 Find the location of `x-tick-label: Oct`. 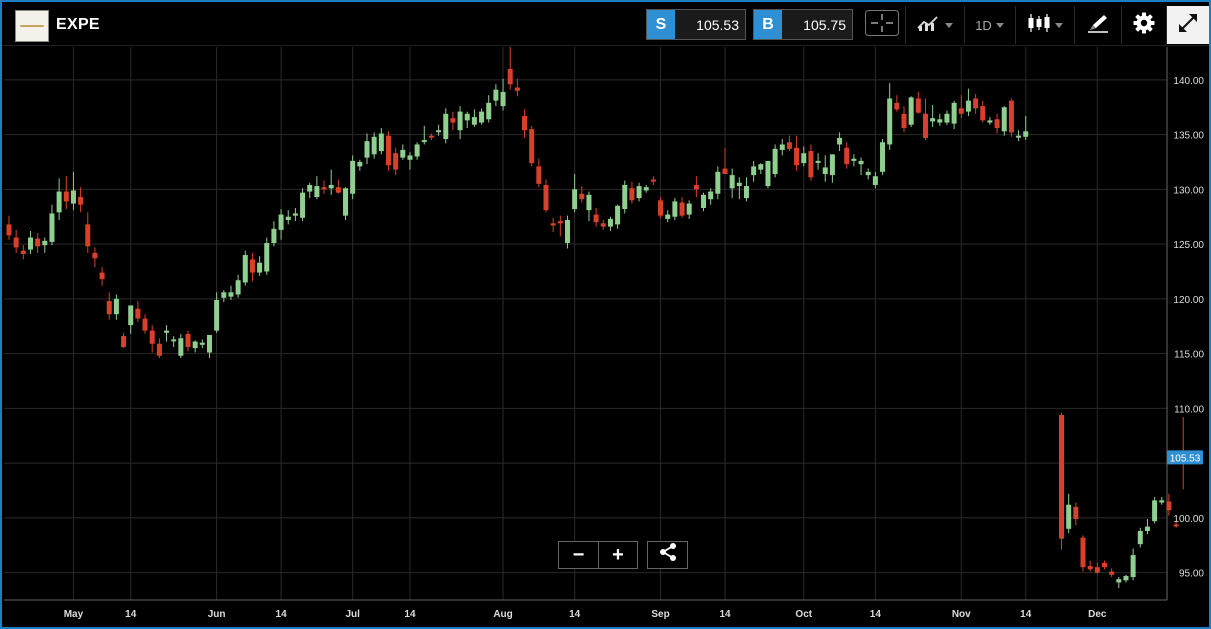

x-tick-label: Oct is located at coordinates (803, 614).